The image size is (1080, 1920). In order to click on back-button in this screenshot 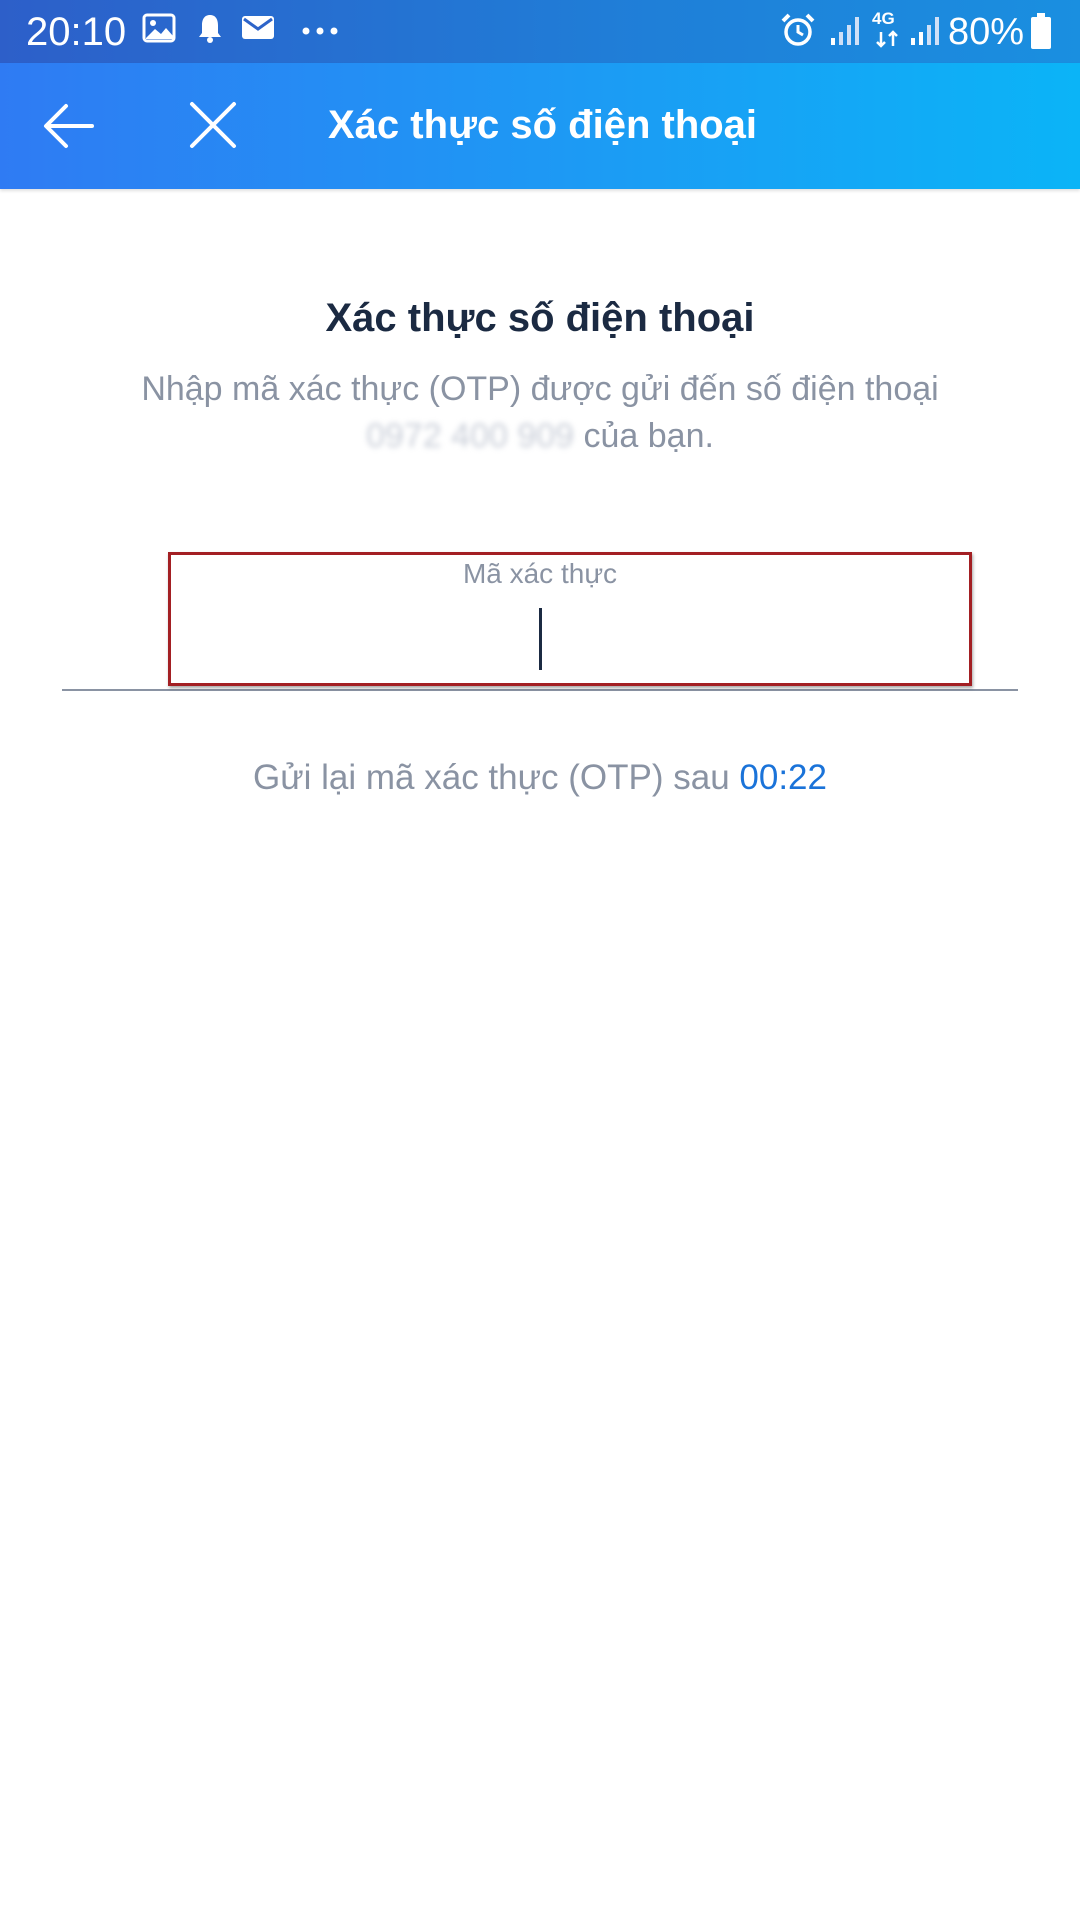, I will do `click(70, 126)`.